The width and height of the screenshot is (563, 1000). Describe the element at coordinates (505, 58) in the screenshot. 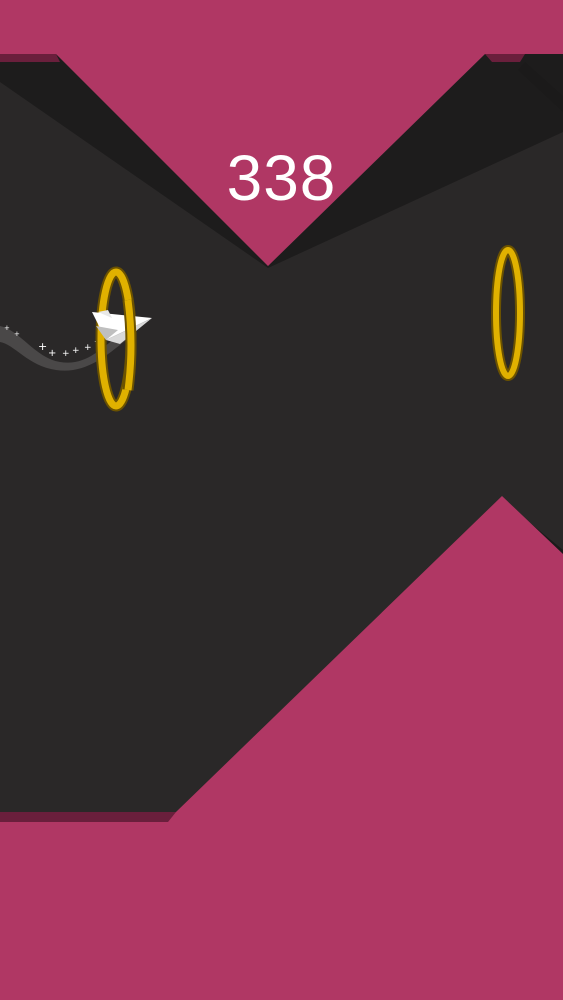

I see `top-wall-edge-right` at that location.